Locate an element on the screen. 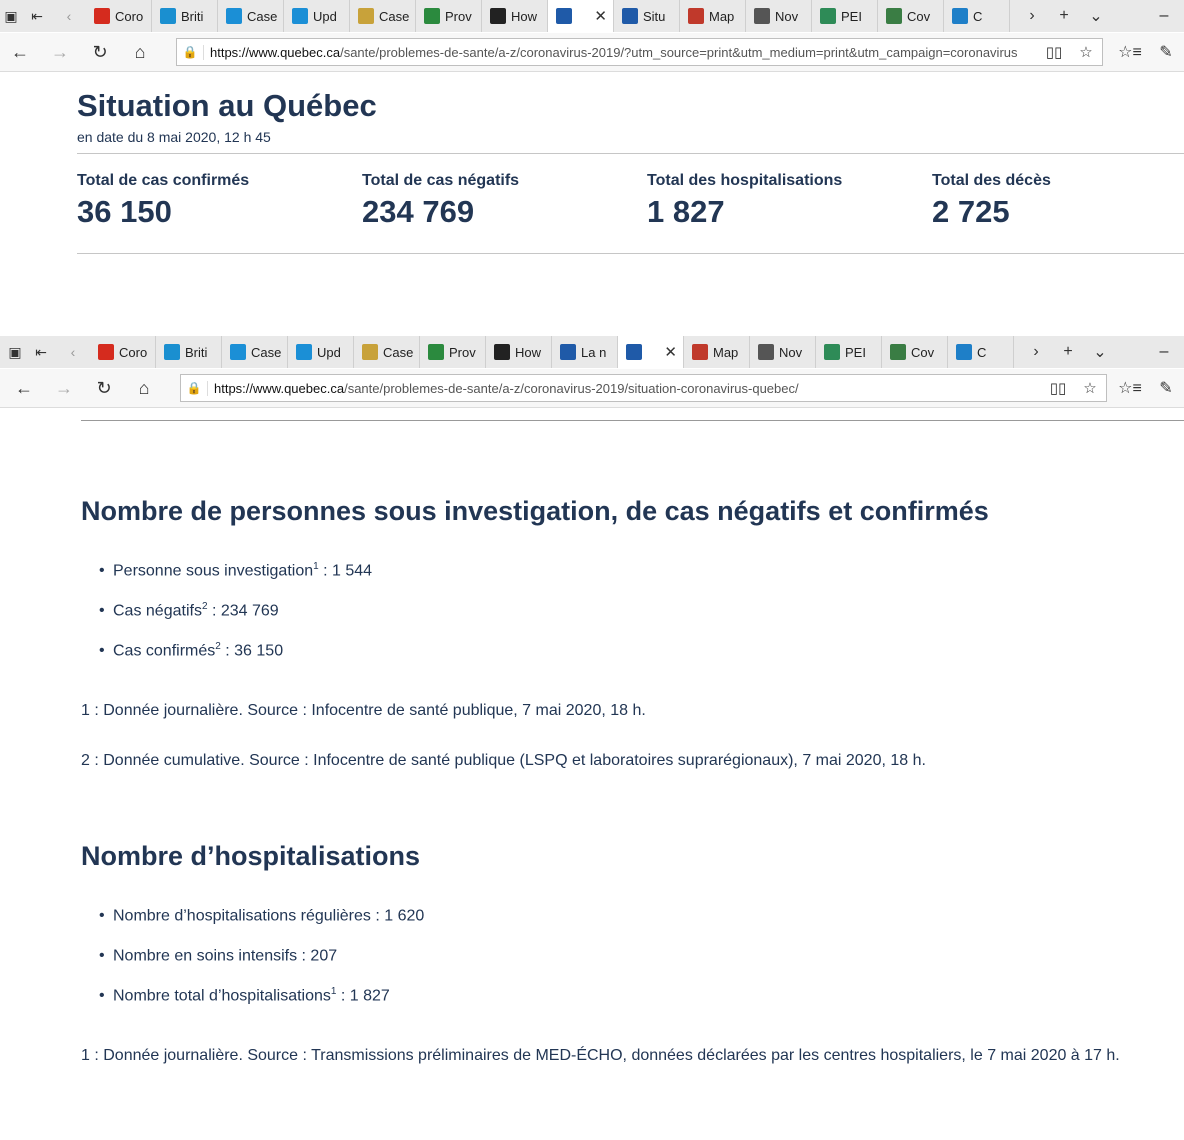 The image size is (1184, 1140). tab-label: C is located at coordinates (978, 16).